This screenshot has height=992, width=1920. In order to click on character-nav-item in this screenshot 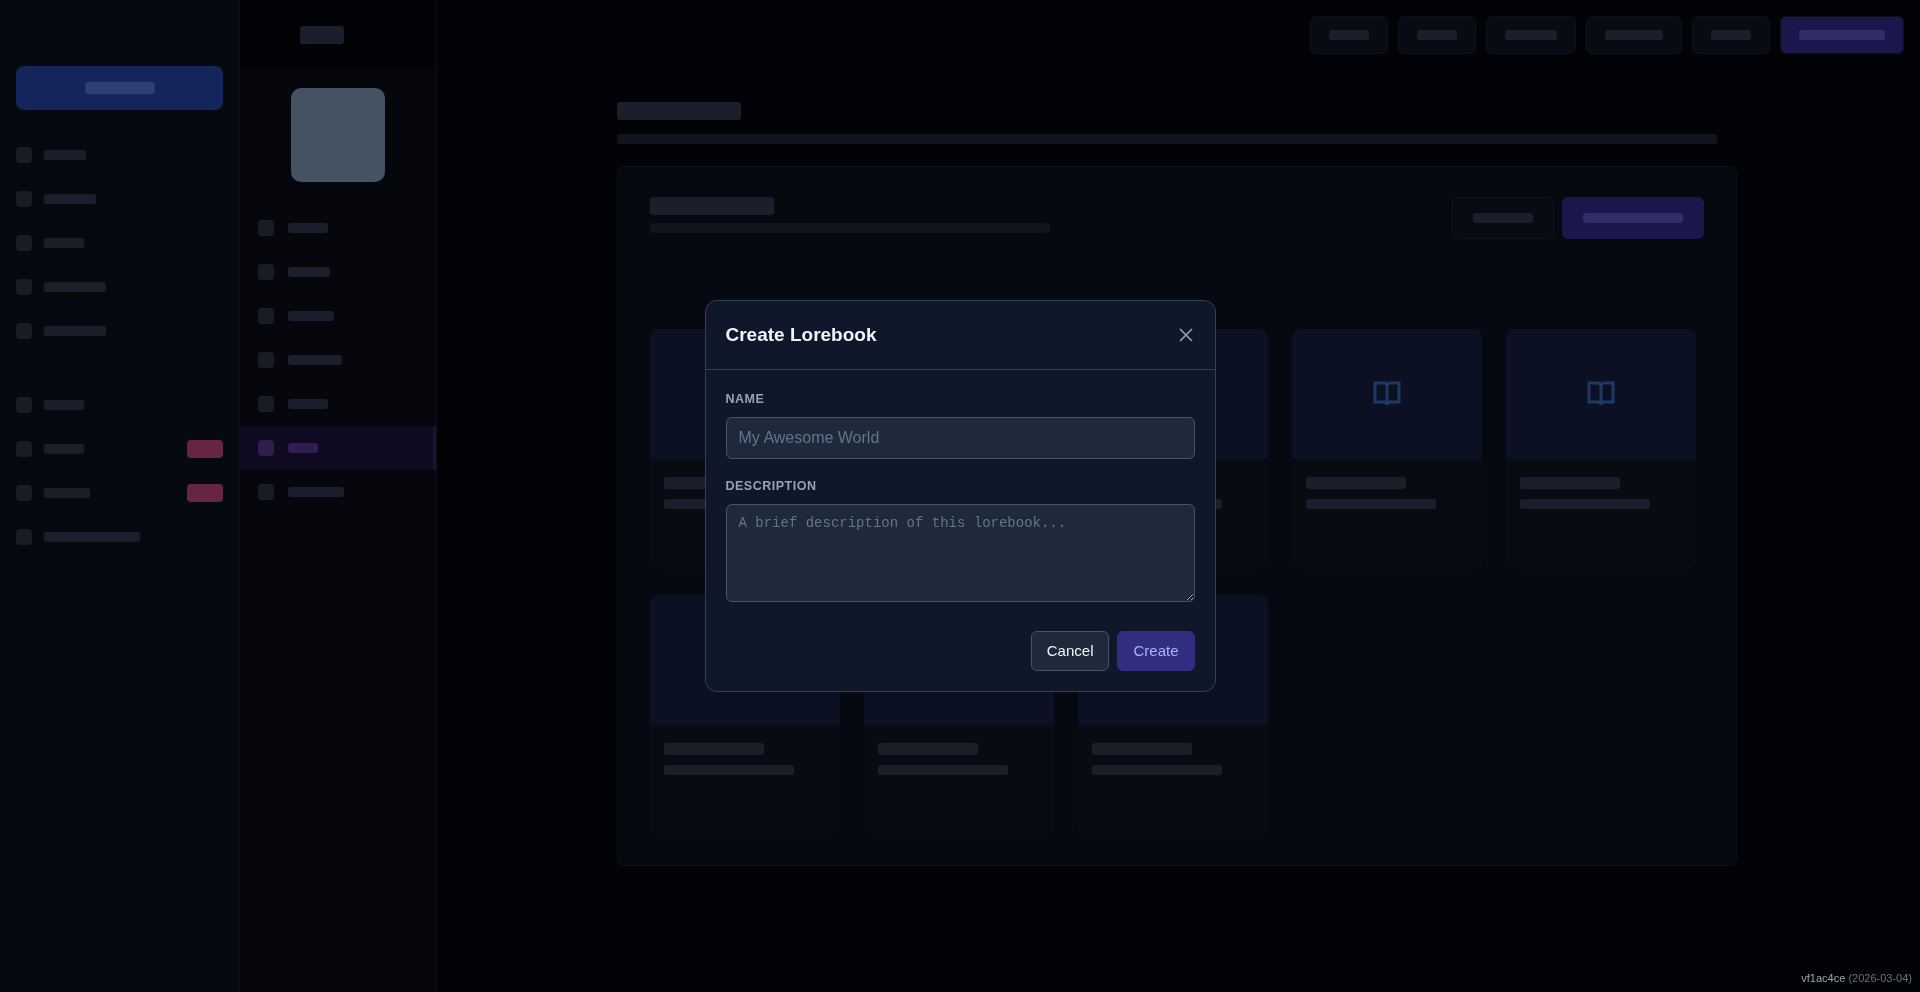, I will do `click(338, 448)`.